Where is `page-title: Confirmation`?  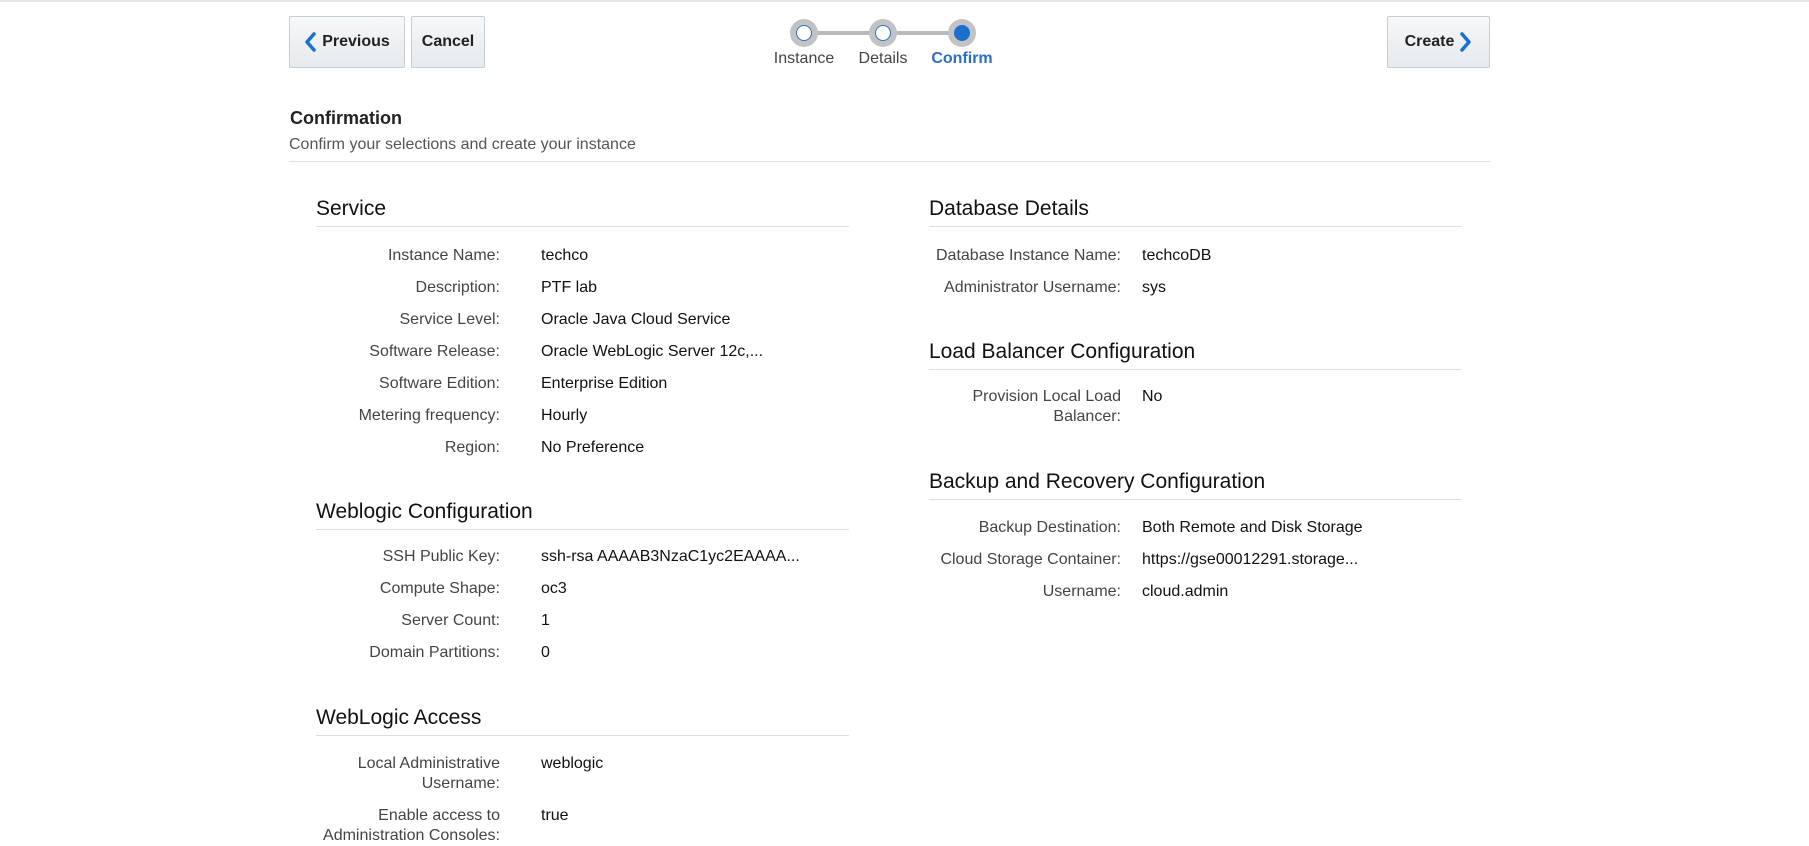
page-title: Confirmation is located at coordinates (346, 118).